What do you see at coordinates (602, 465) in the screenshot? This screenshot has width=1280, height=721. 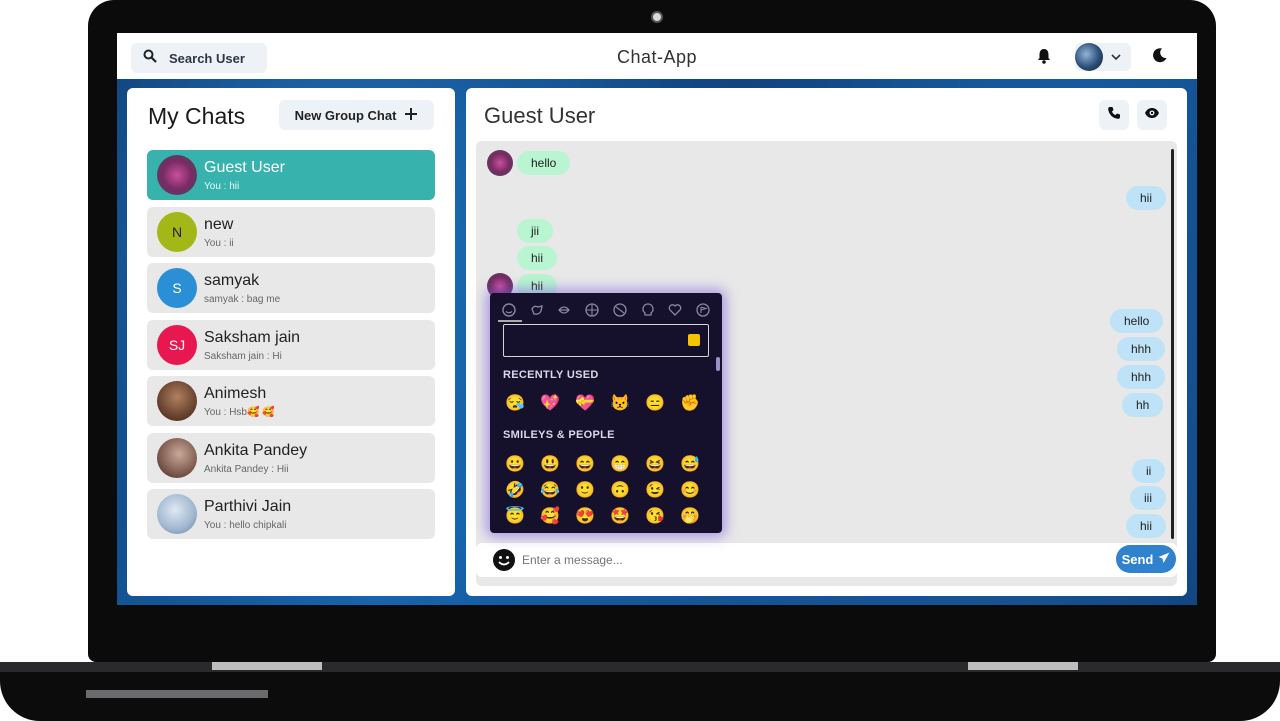 I see `emoji-row: 😀 😃 😄 😁 😆 😅` at bounding box center [602, 465].